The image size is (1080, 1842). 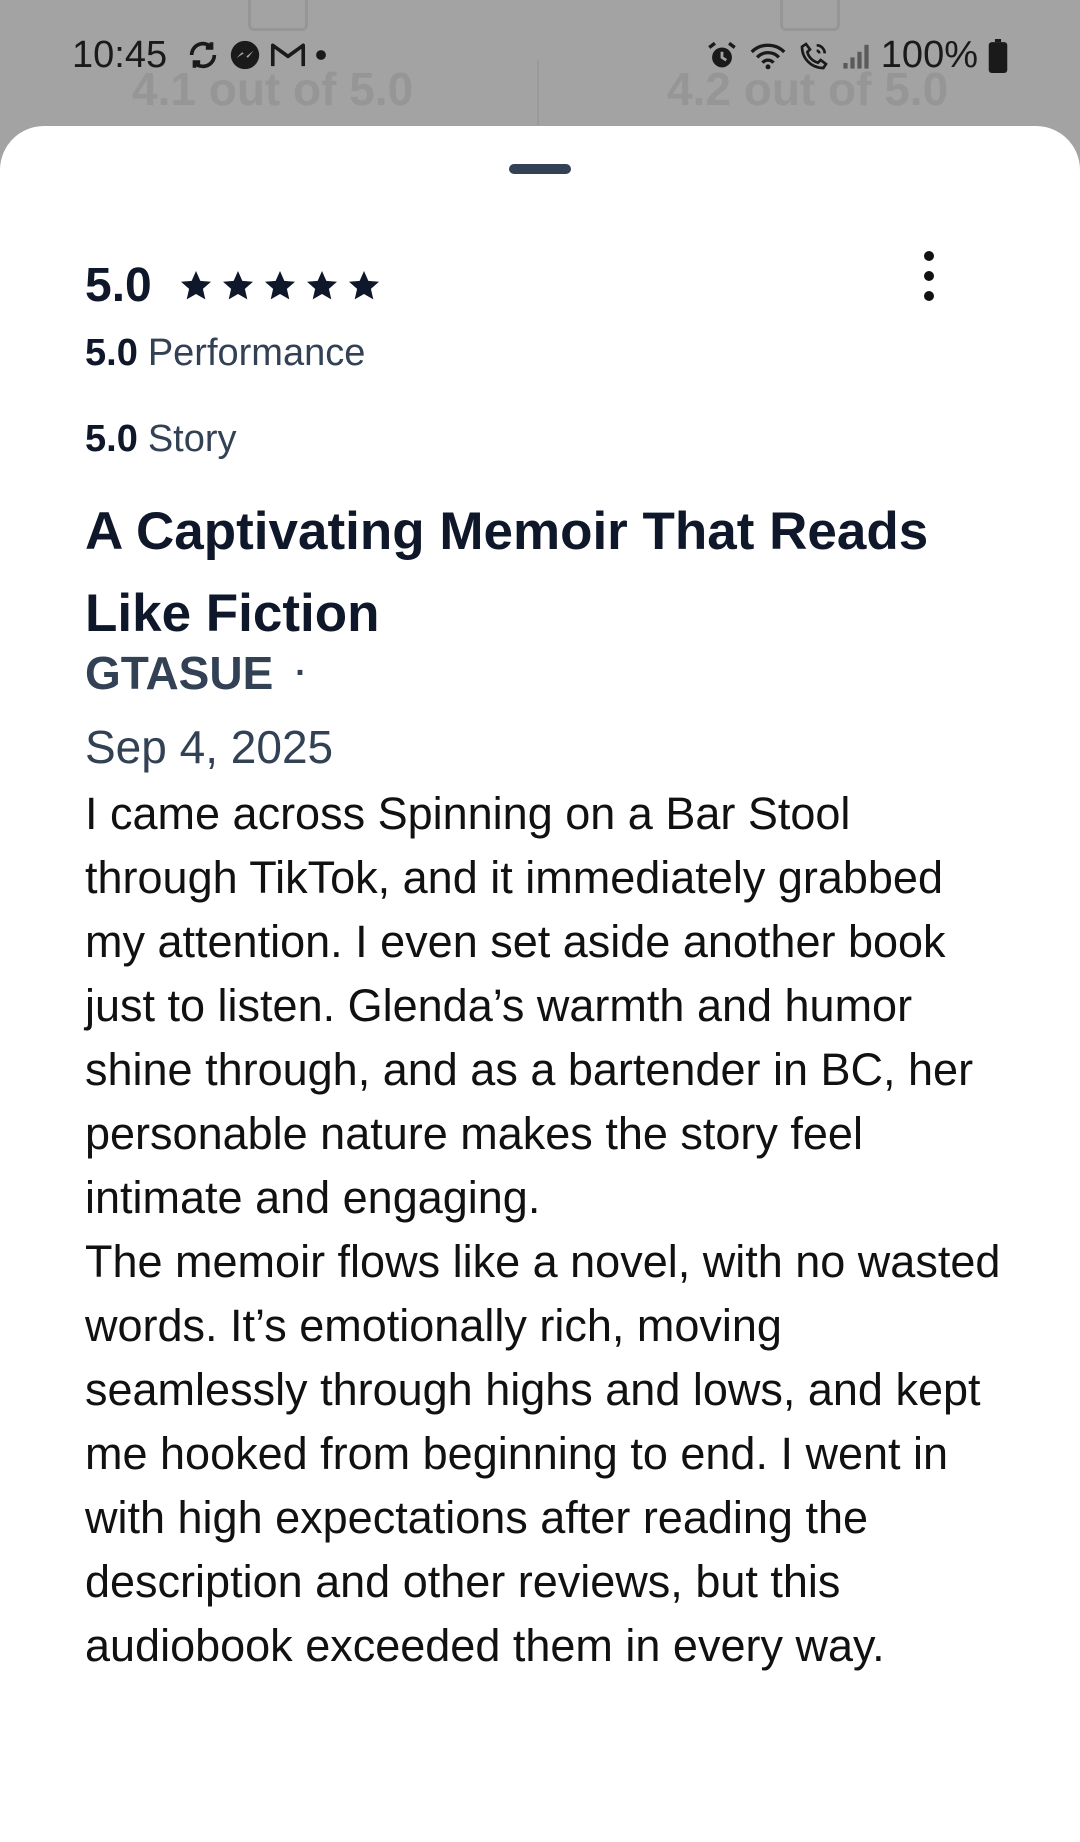 What do you see at coordinates (245, 55) in the screenshot?
I see `messenger-icon` at bounding box center [245, 55].